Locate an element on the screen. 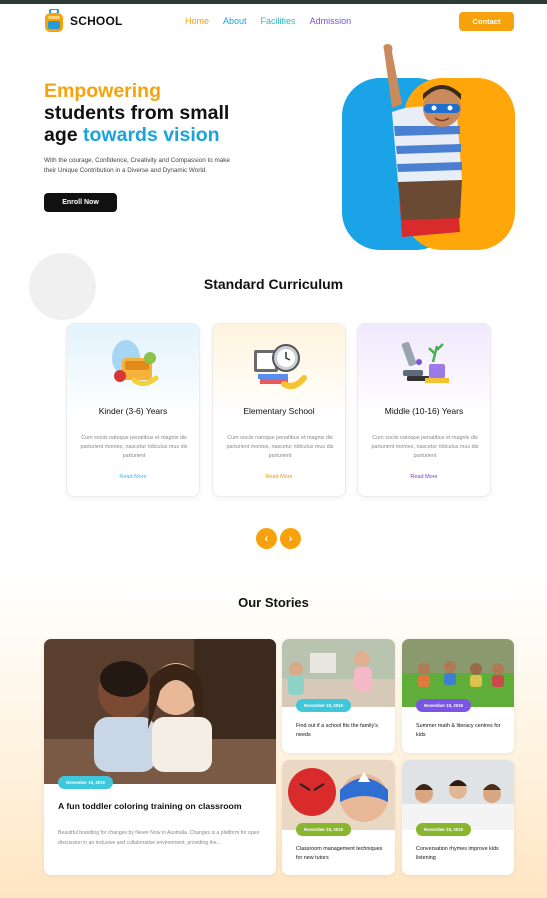 This screenshot has height=898, width=547. card-title: Elementary School is located at coordinates (279, 411).